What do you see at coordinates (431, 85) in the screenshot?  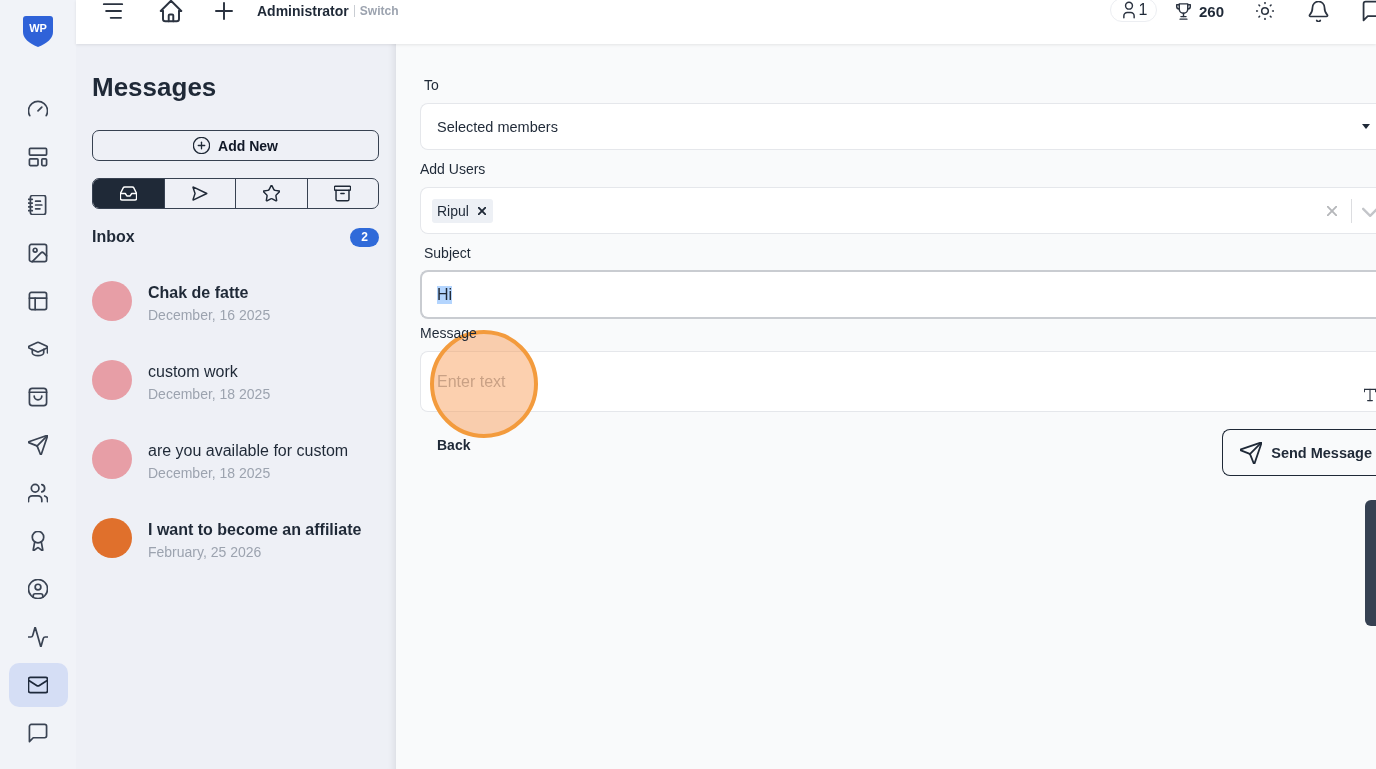 I see `field-label: To` at bounding box center [431, 85].